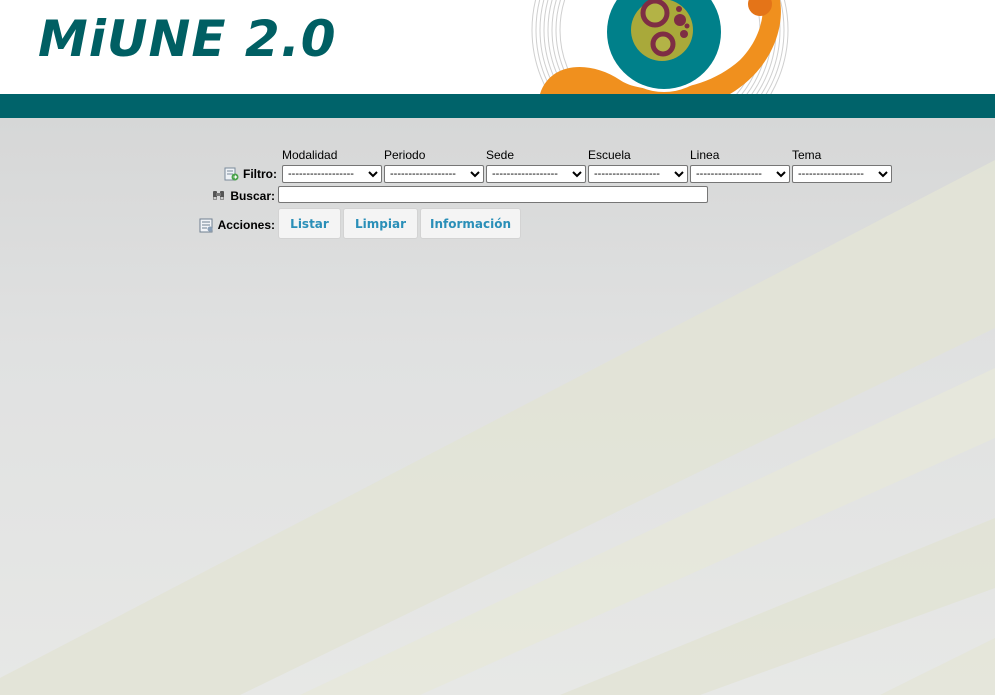 Image resolution: width=995 pixels, height=695 pixels. What do you see at coordinates (219, 195) in the screenshot?
I see `binoculars-icon` at bounding box center [219, 195].